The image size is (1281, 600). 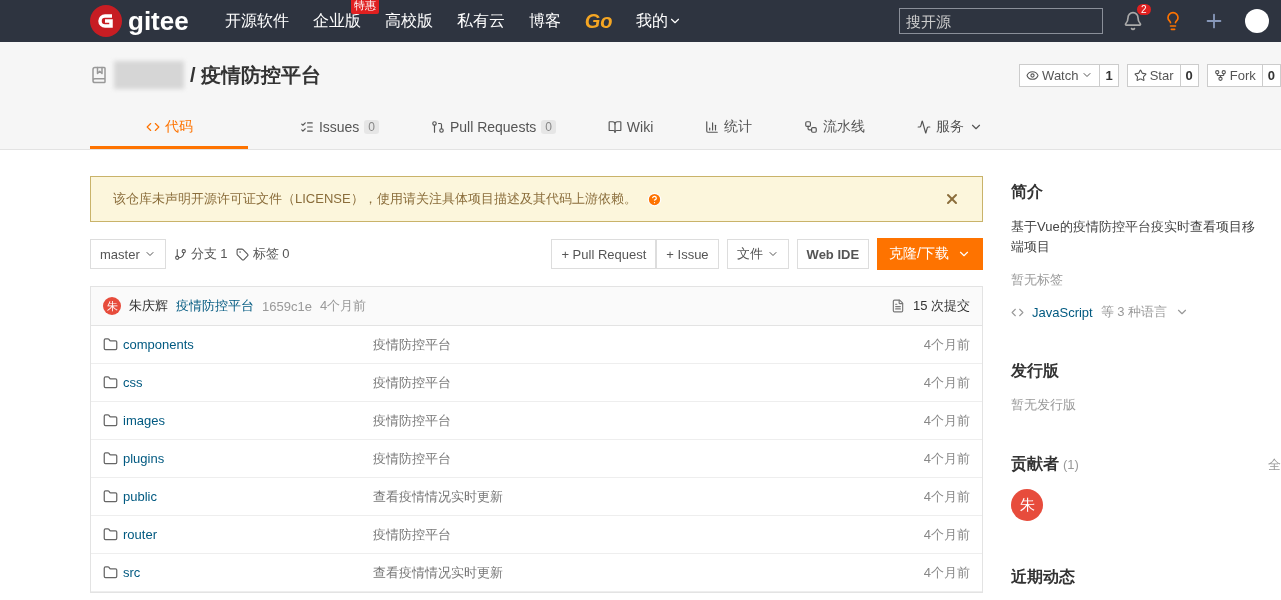 I want to click on tab-count: 0, so click(x=548, y=127).